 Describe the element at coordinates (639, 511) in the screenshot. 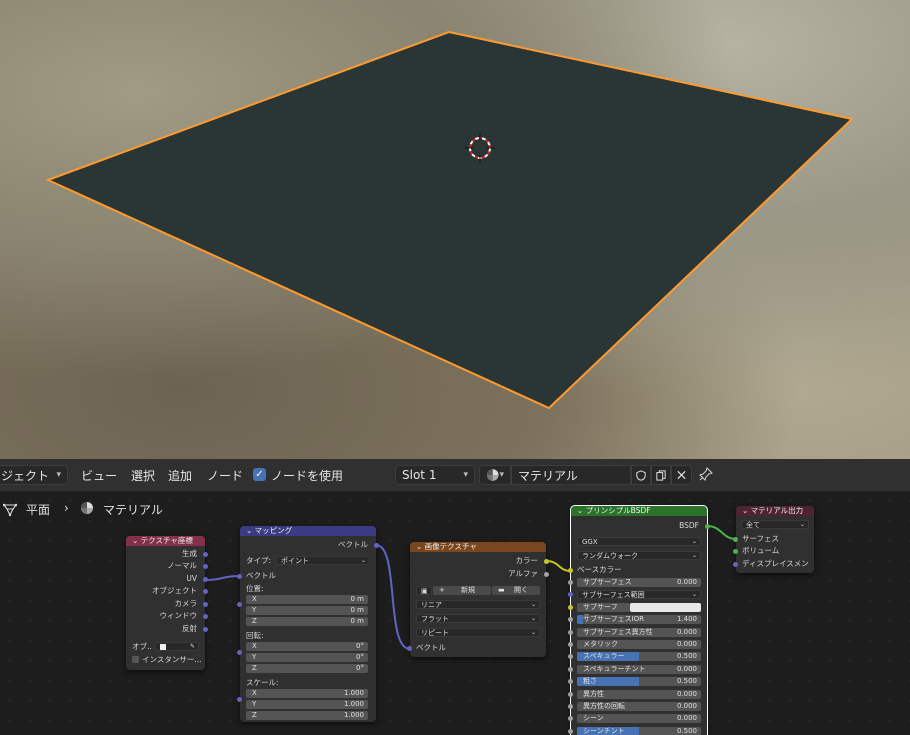

I see `node-header: ⌄ プリンシプルBSDF` at that location.